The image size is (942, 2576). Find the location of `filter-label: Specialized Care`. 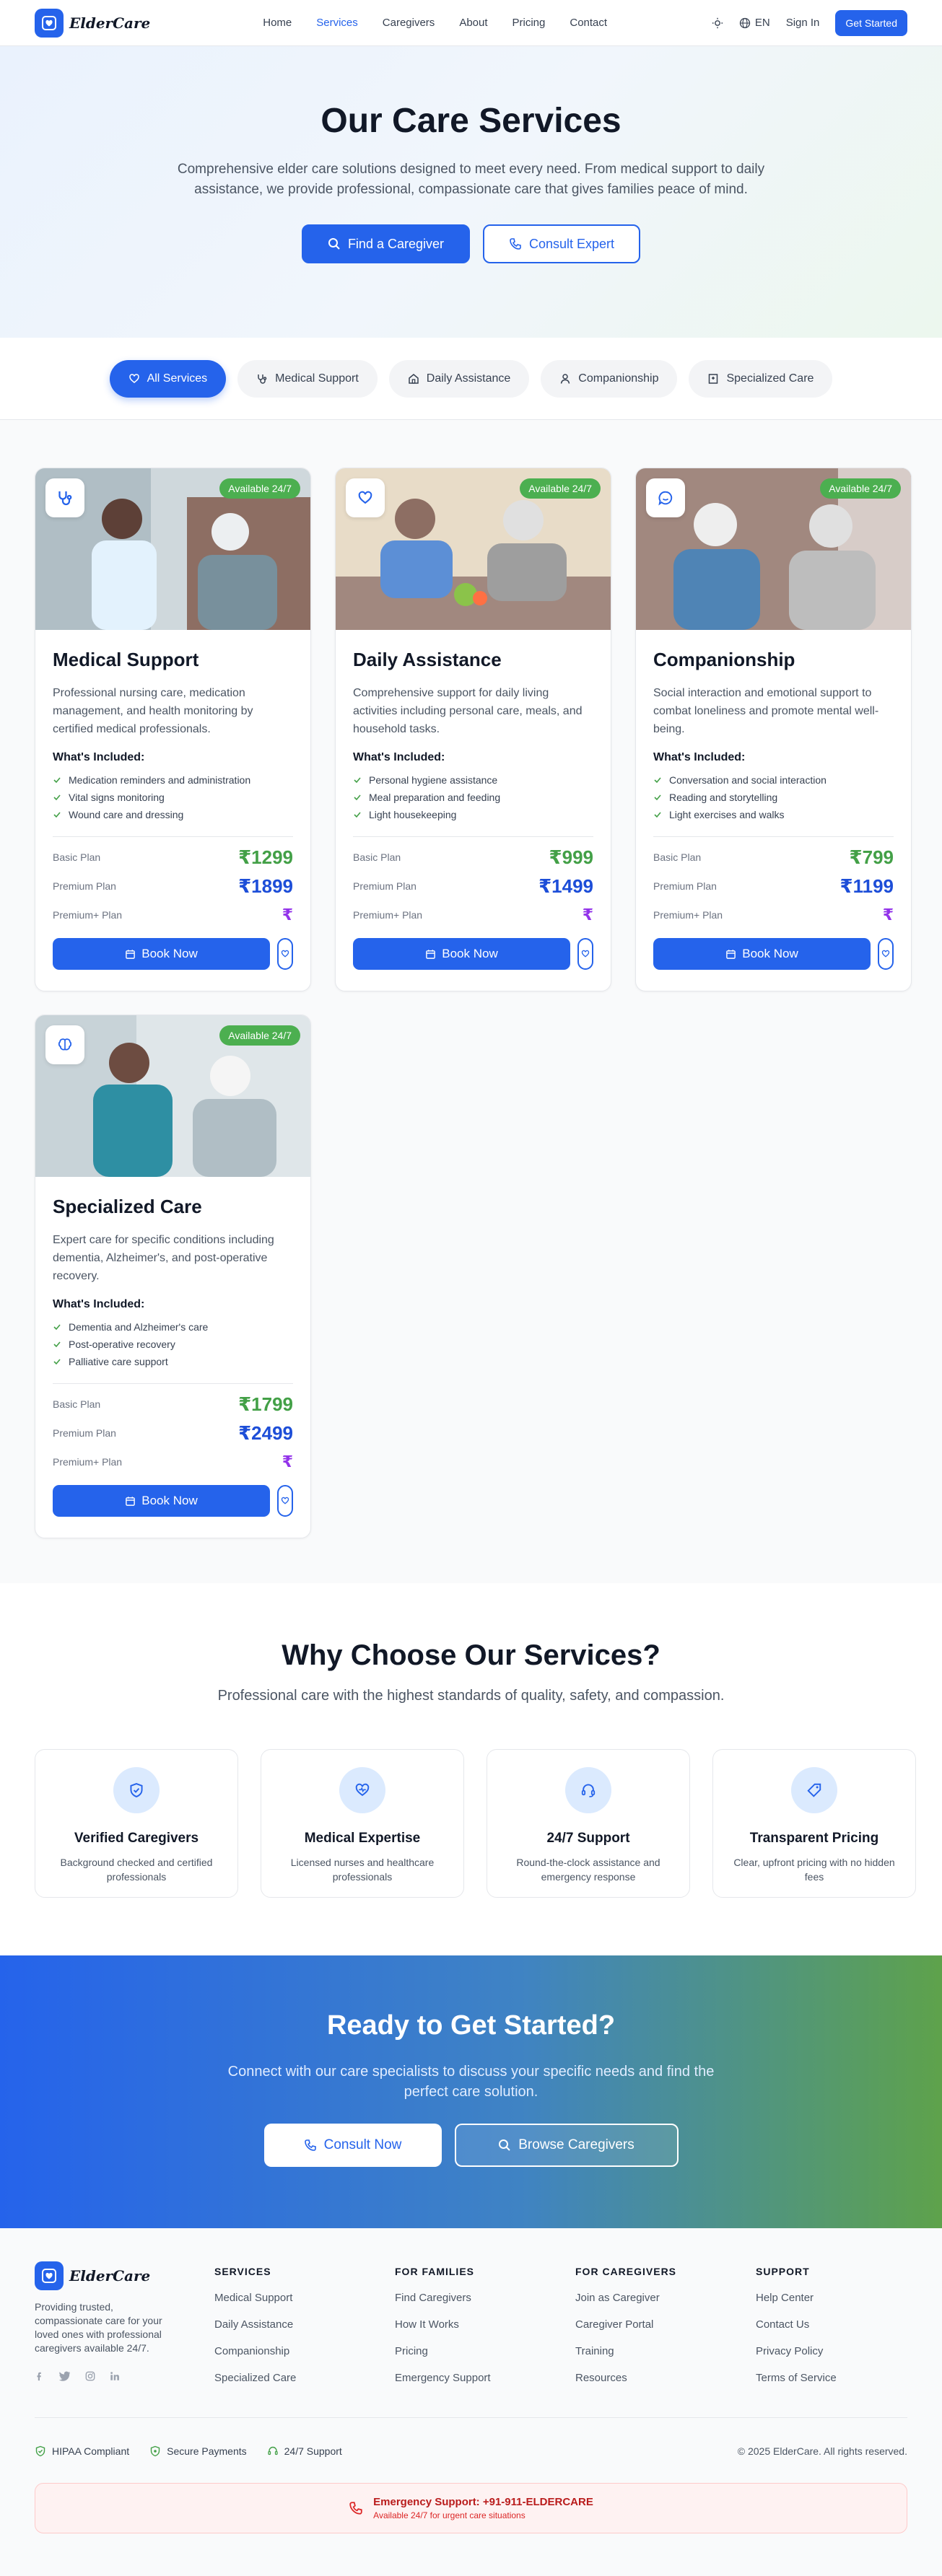

filter-label: Specialized Care is located at coordinates (770, 378).